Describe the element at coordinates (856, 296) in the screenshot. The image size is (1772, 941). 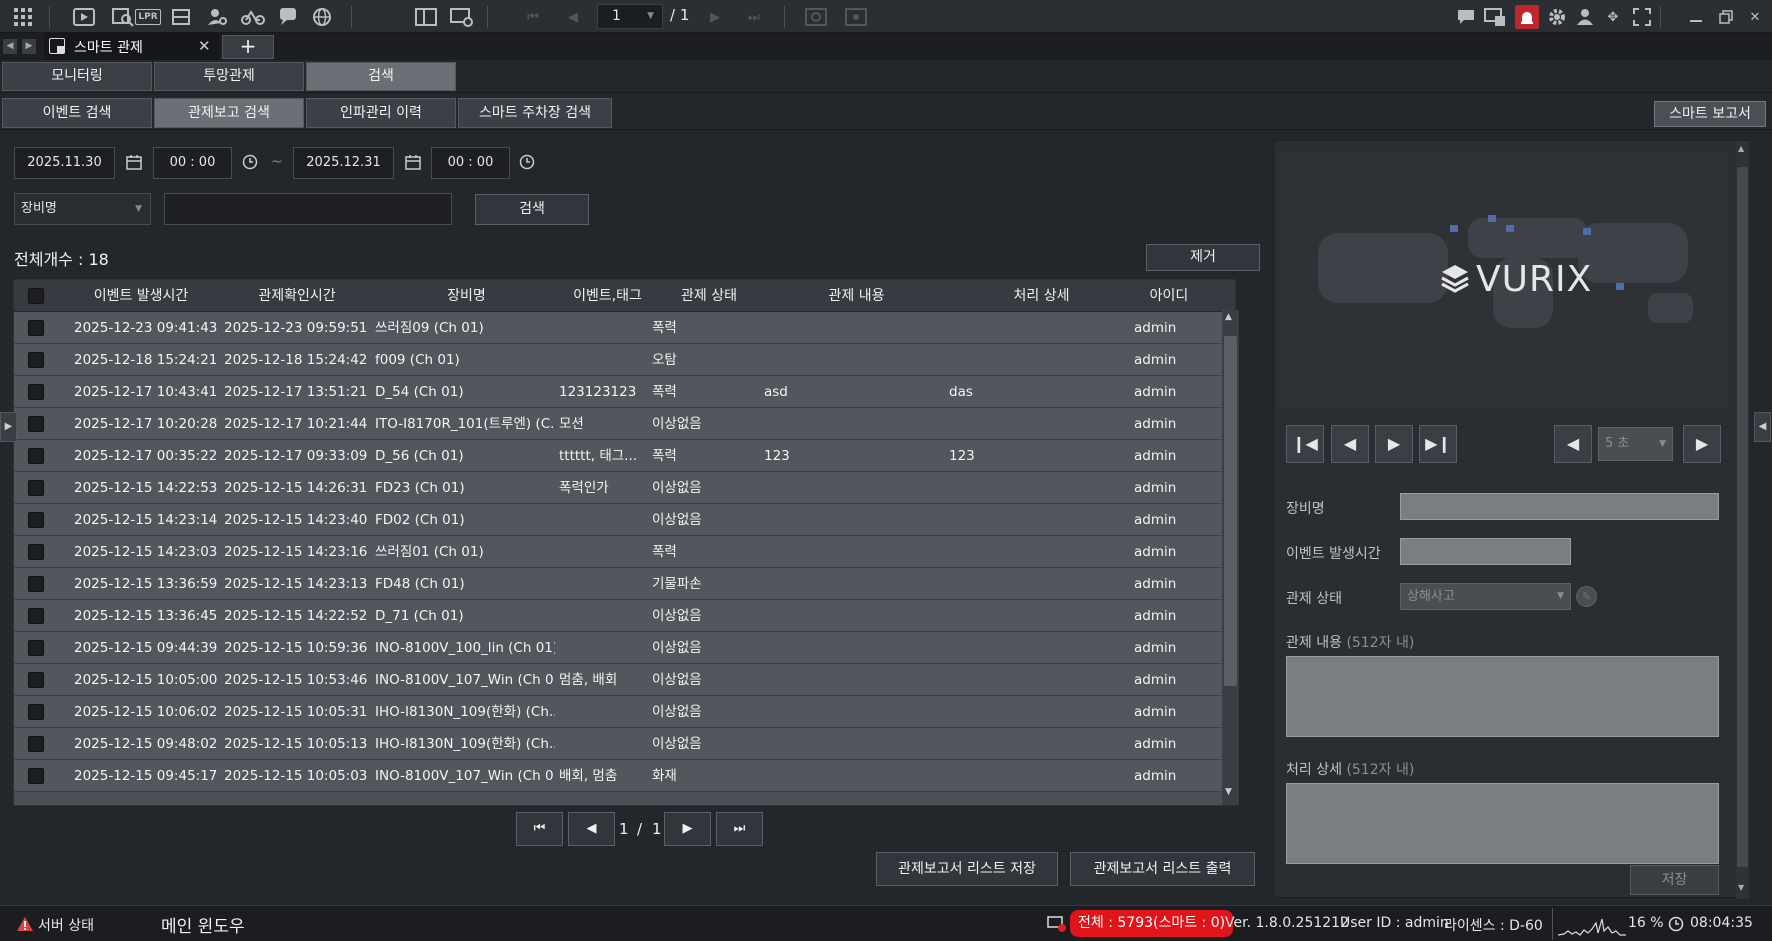
I see `column-header: 관제 내용` at that location.